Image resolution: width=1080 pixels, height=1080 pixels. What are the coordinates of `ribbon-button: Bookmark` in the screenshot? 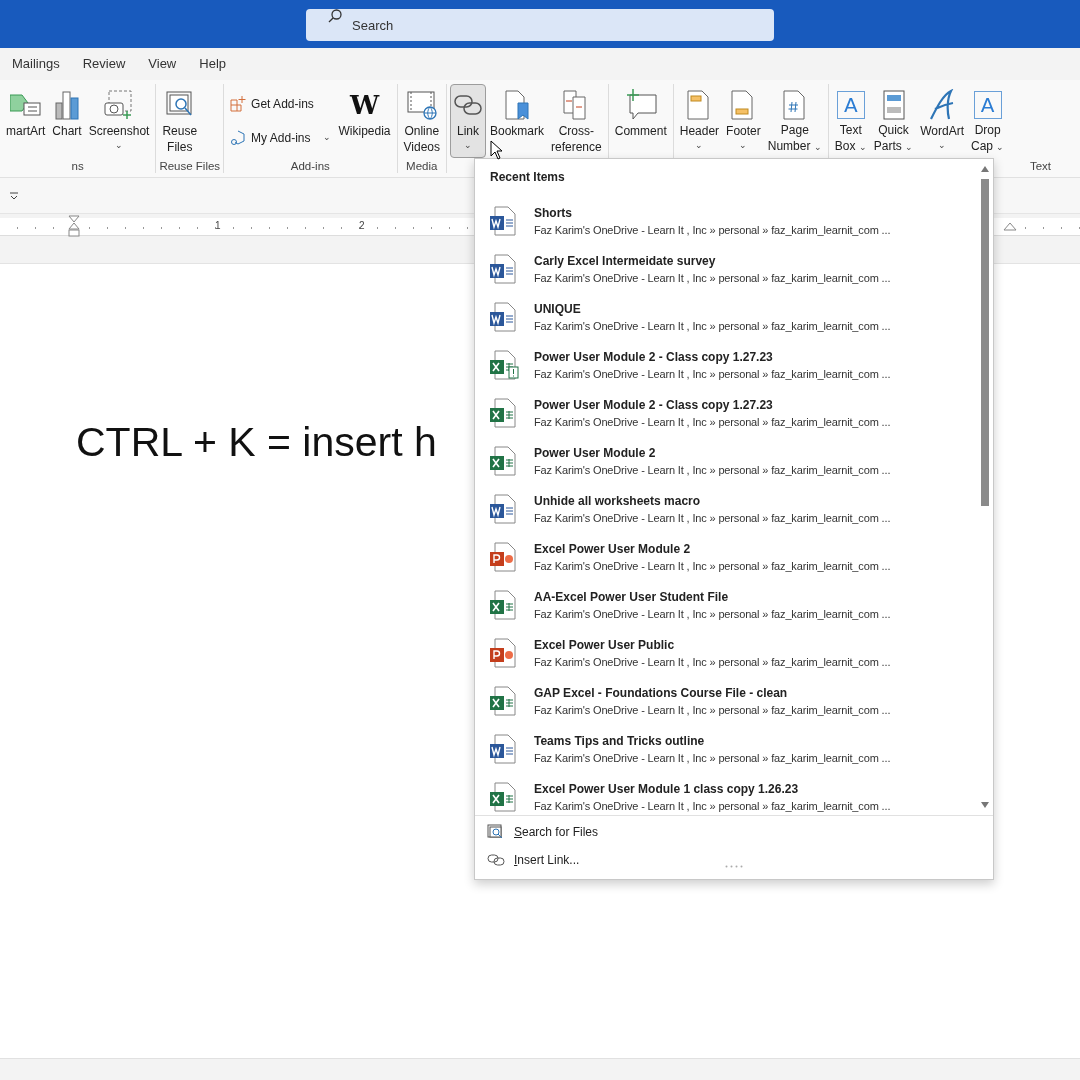 It's located at (517, 121).